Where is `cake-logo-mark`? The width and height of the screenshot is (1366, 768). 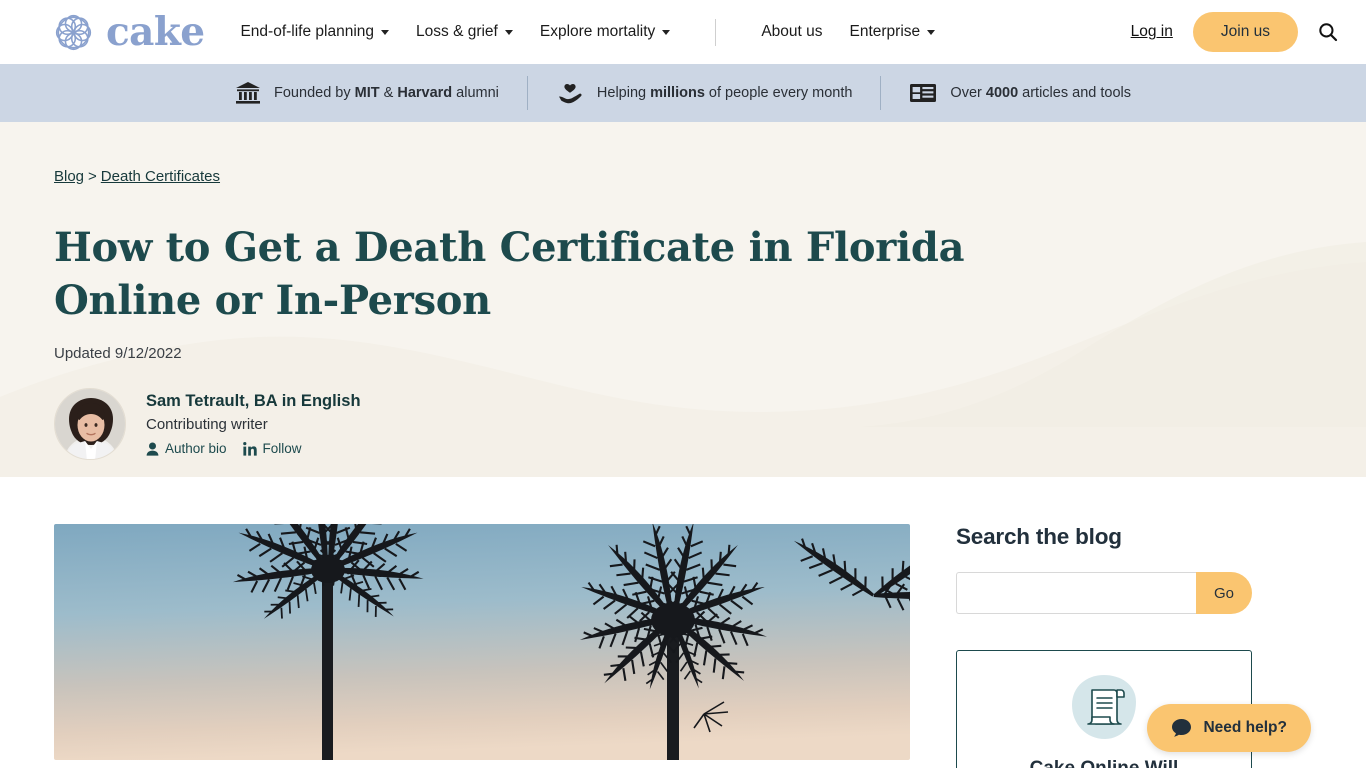
cake-logo-mark is located at coordinates (73, 32).